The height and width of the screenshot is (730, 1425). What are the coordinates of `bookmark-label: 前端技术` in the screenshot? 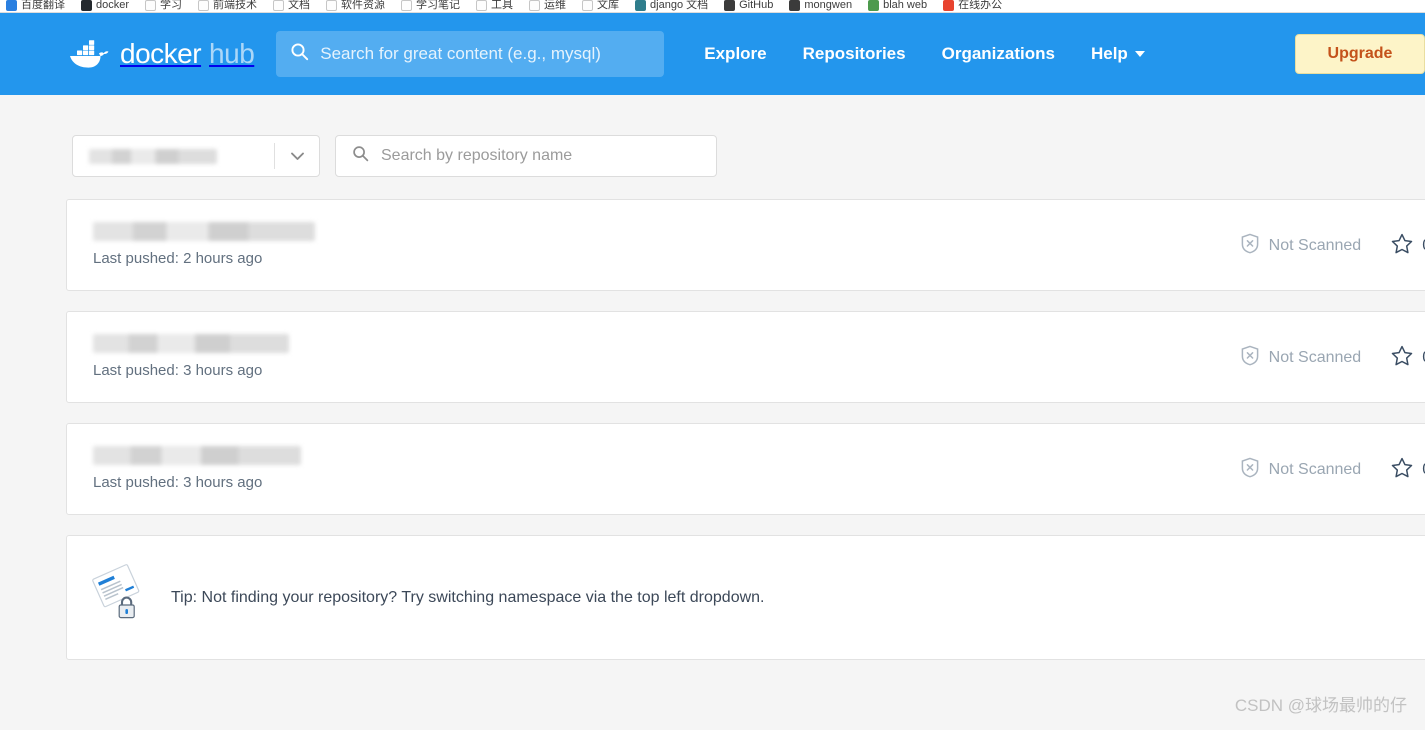 It's located at (235, 5).